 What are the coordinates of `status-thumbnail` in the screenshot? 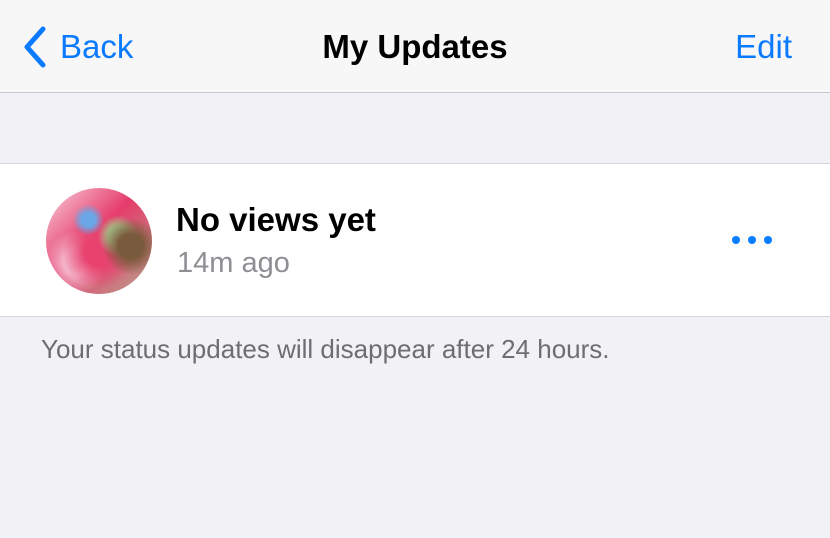 It's located at (99, 241).